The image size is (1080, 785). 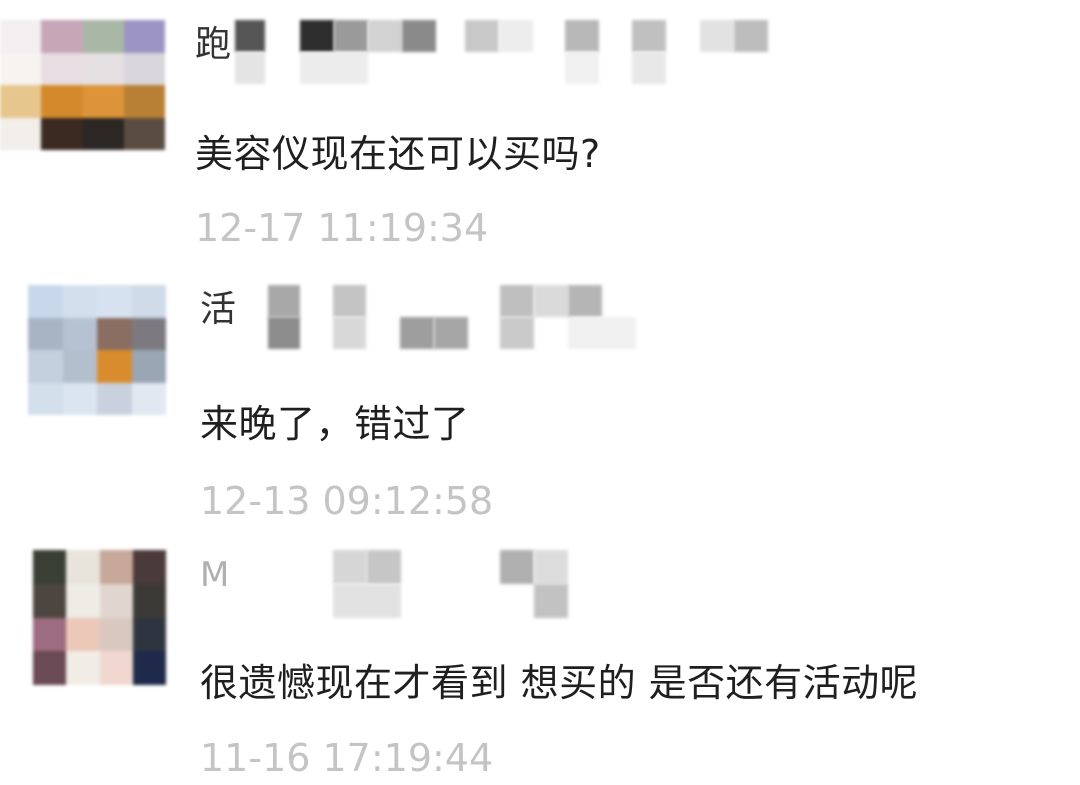 What do you see at coordinates (218, 309) in the screenshot?
I see `username-visible-char: 活` at bounding box center [218, 309].